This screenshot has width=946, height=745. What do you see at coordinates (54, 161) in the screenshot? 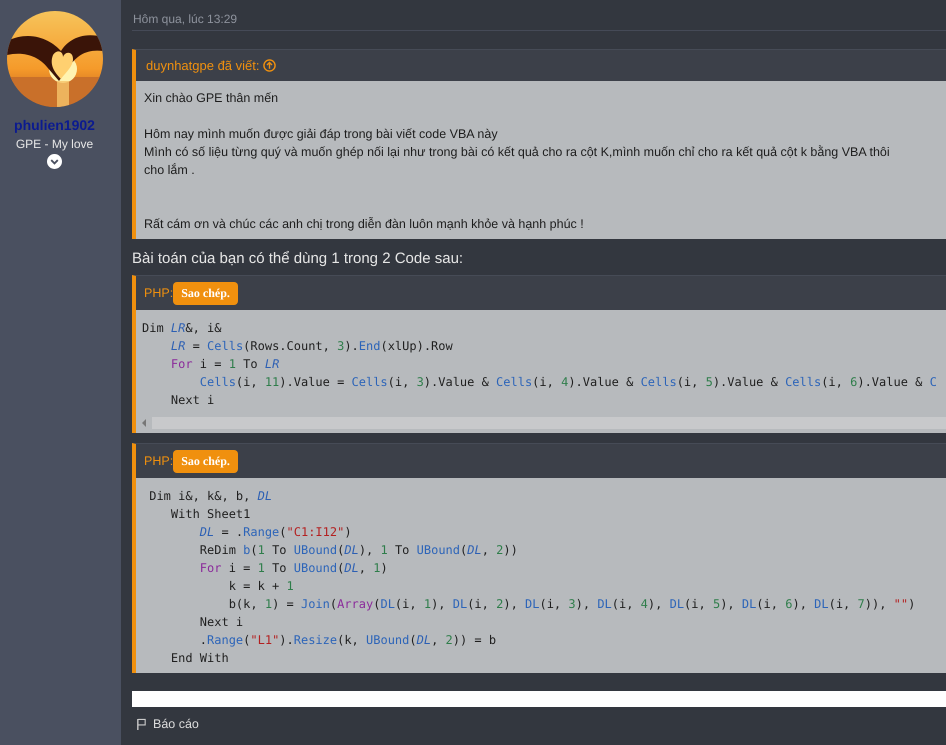
I see `expand-chevron-icon` at bounding box center [54, 161].